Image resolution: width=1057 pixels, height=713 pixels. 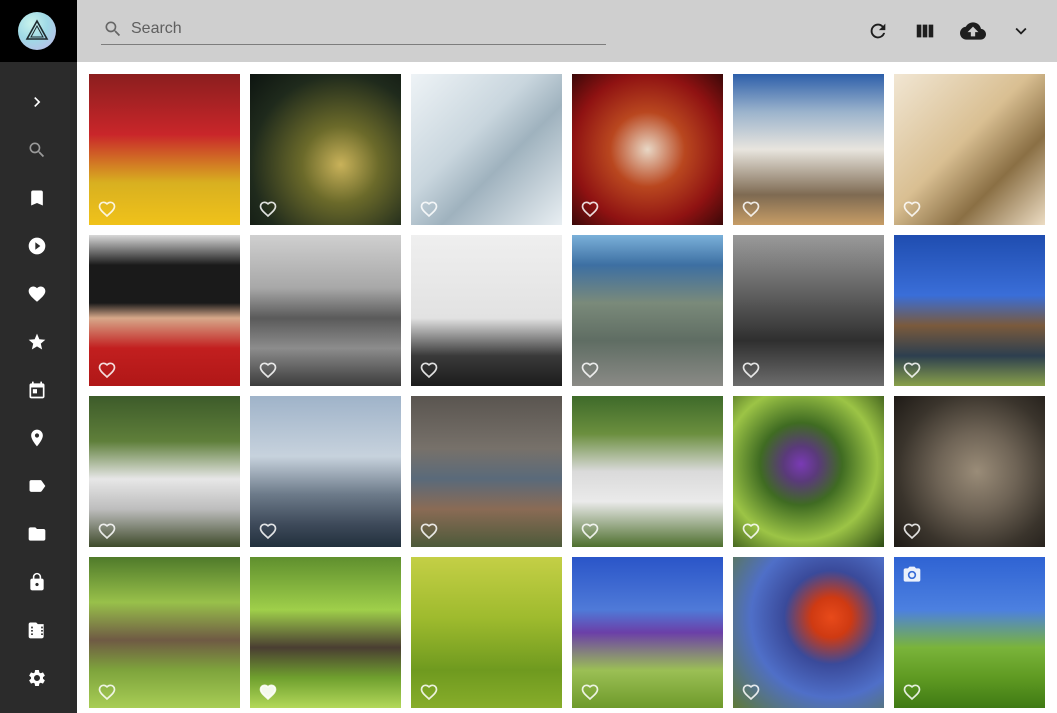 What do you see at coordinates (808, 471) in the screenshot?
I see `photo-tile-purple-flowers` at bounding box center [808, 471].